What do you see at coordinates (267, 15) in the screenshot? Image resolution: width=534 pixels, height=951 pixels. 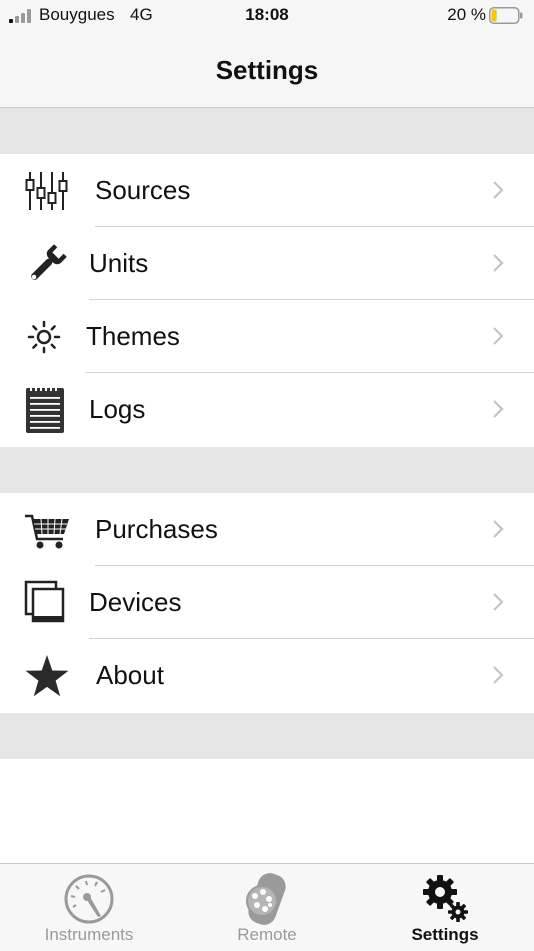 I see `status-bar: Bouygues 4G 18:08 20 %` at bounding box center [267, 15].